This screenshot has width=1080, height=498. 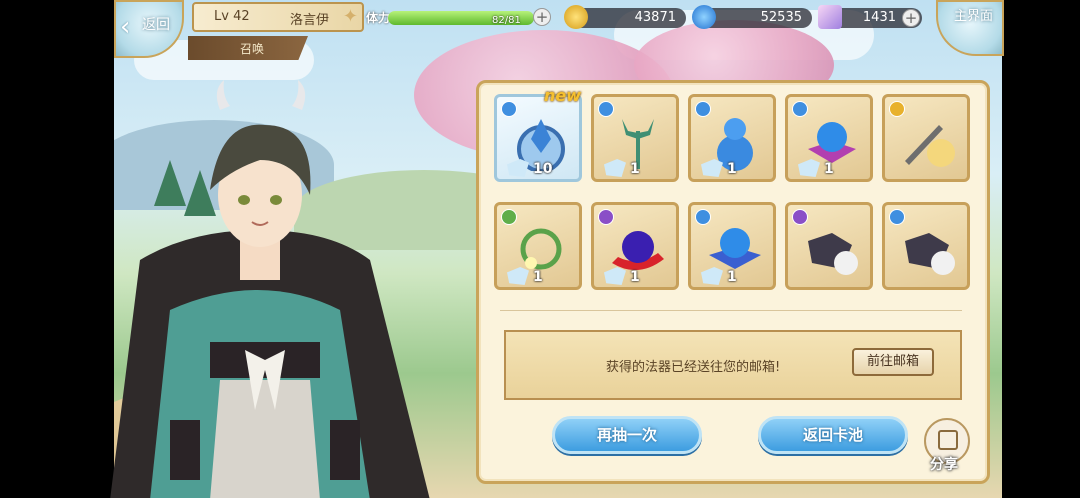 I want to click on mail-notice-text: 获得的法器已经送往您的邮箱!, so click(x=693, y=367).